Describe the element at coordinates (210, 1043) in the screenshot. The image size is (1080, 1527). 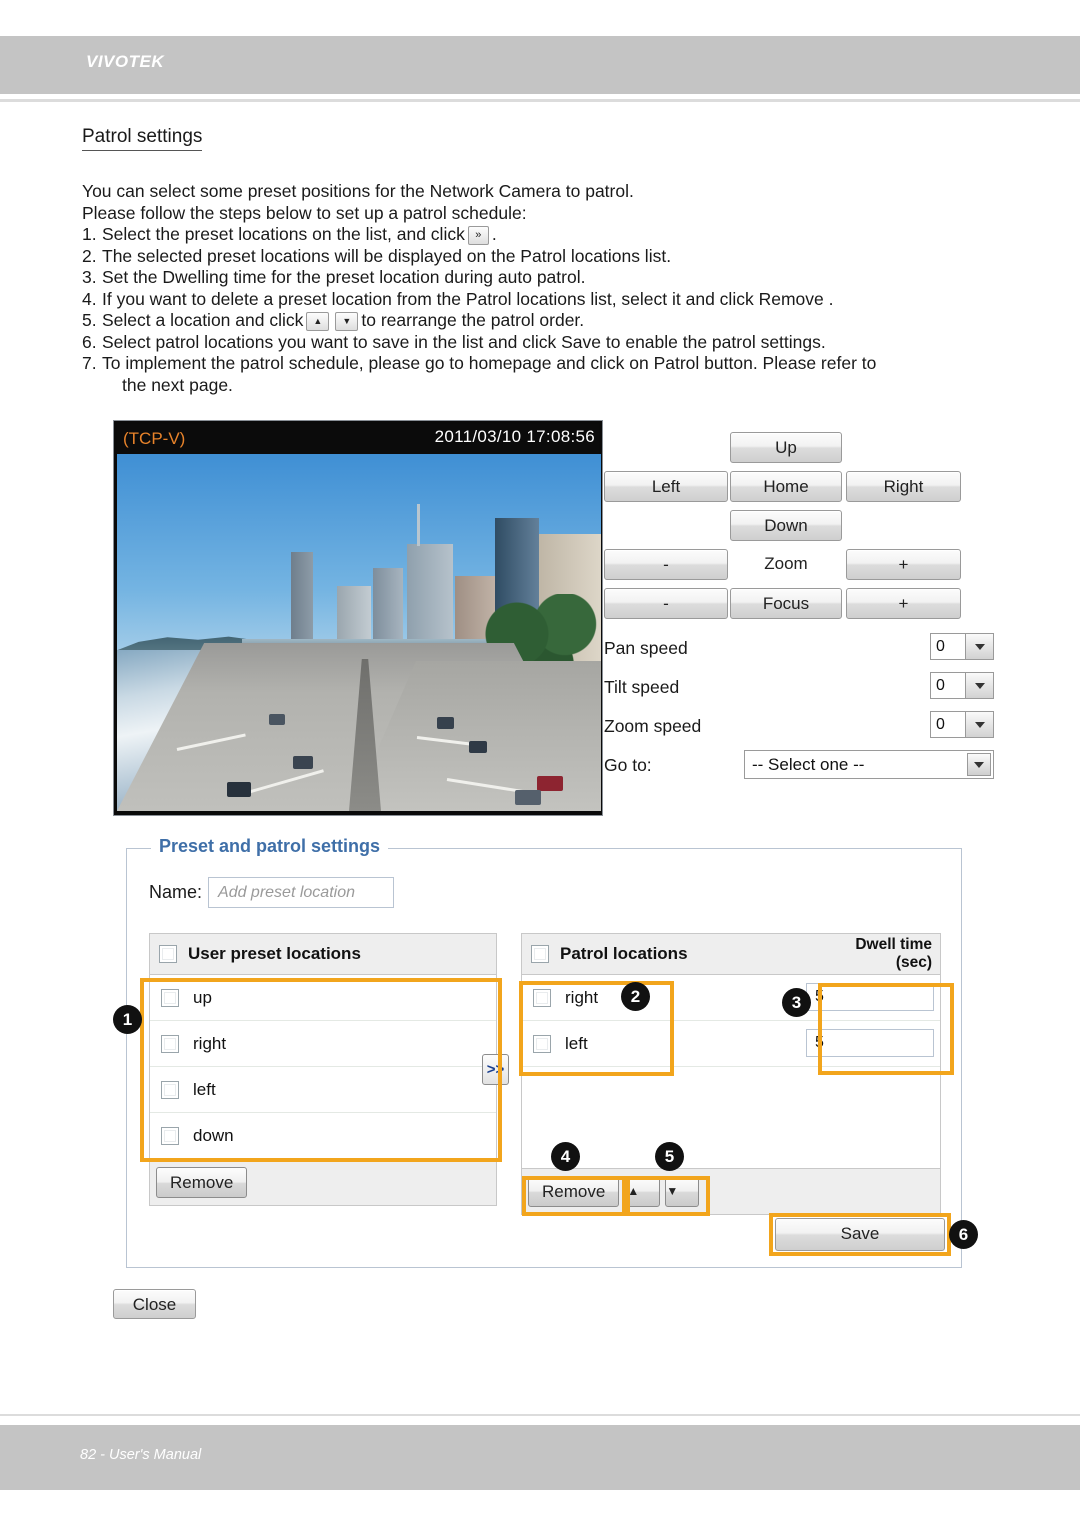
I see `user-preset-label: right` at that location.